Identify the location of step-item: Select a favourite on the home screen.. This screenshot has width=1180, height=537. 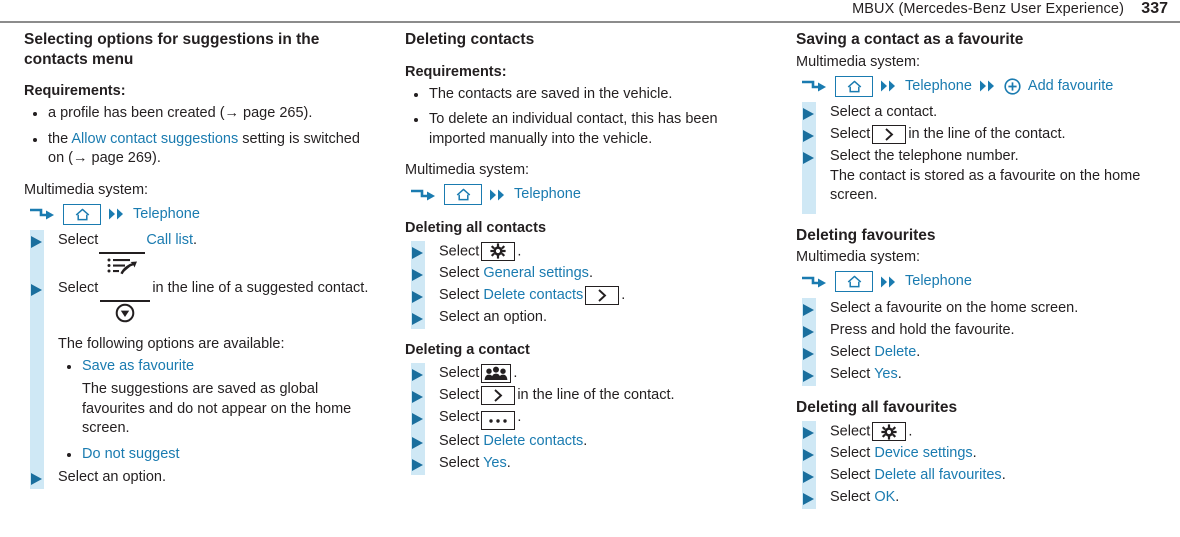
(978, 309).